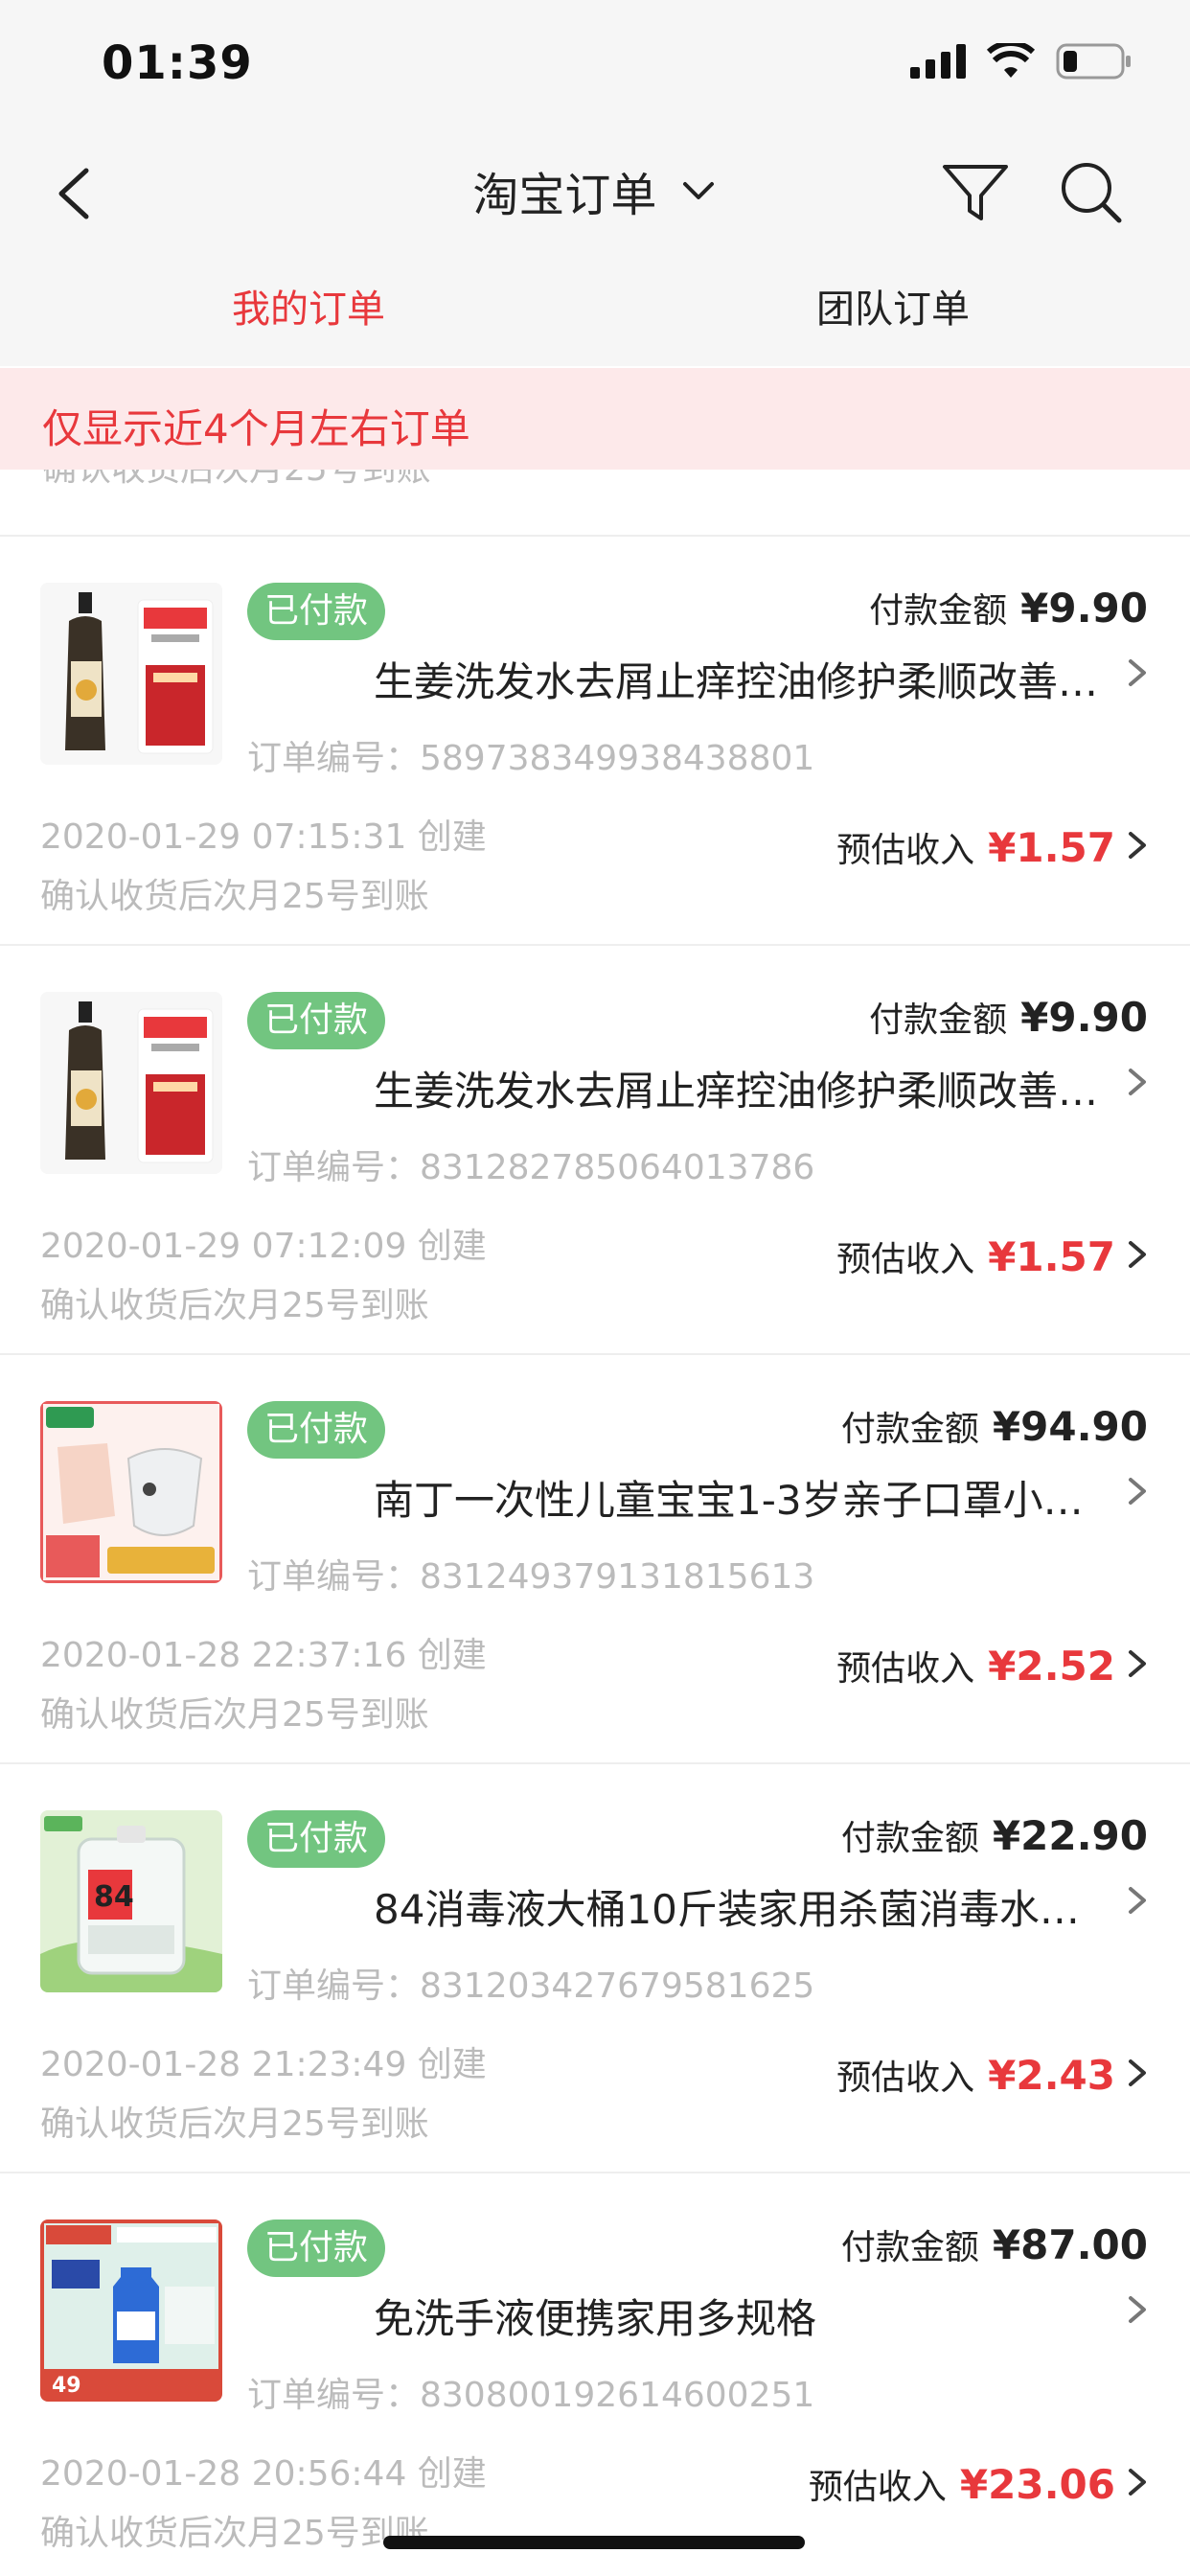 The image size is (1190, 2576). I want to click on income-value: ¥23.06, so click(1037, 2484).